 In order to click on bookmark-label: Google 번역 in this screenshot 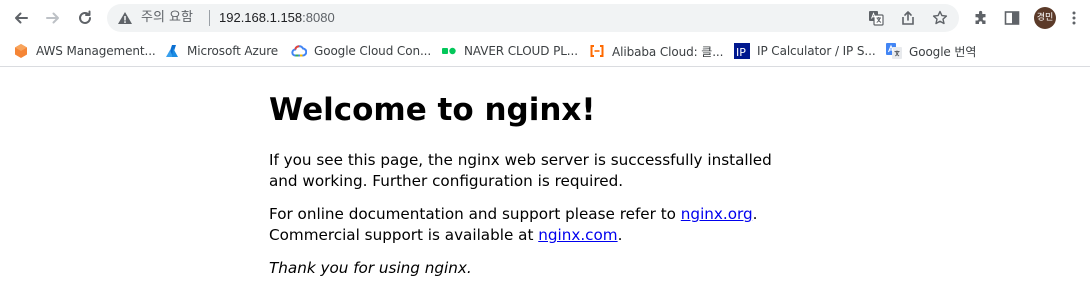, I will do `click(943, 51)`.